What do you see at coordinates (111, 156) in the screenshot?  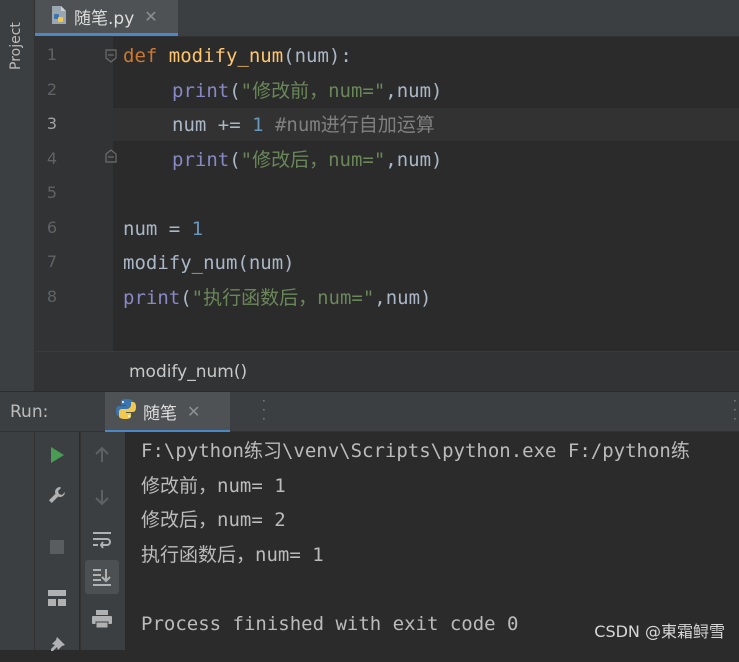 I see `fold-end-icon` at bounding box center [111, 156].